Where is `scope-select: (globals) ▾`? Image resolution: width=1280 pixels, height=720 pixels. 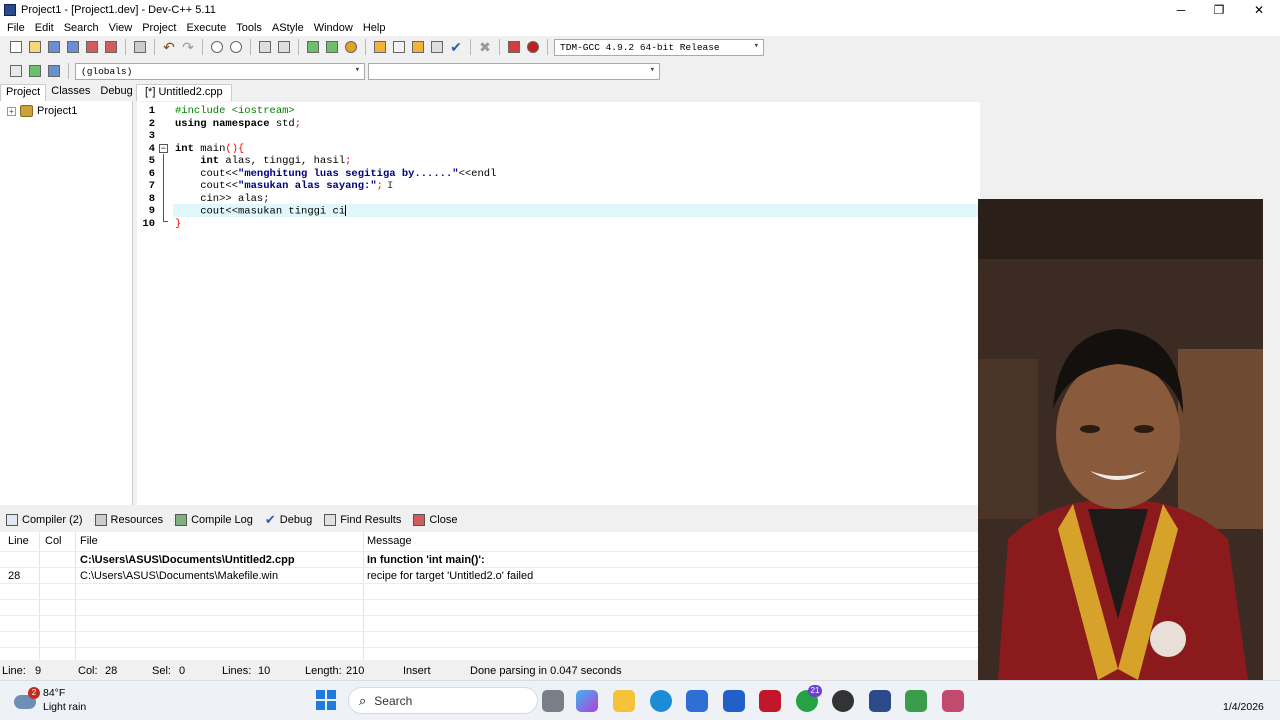
scope-select: (globals) ▾ is located at coordinates (220, 71).